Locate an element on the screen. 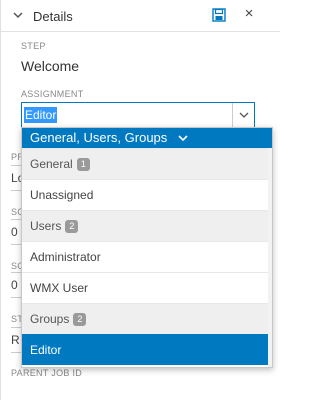 Image resolution: width=320 pixels, height=400 pixels. dropdown-item-administrator: Administrator is located at coordinates (147, 256).